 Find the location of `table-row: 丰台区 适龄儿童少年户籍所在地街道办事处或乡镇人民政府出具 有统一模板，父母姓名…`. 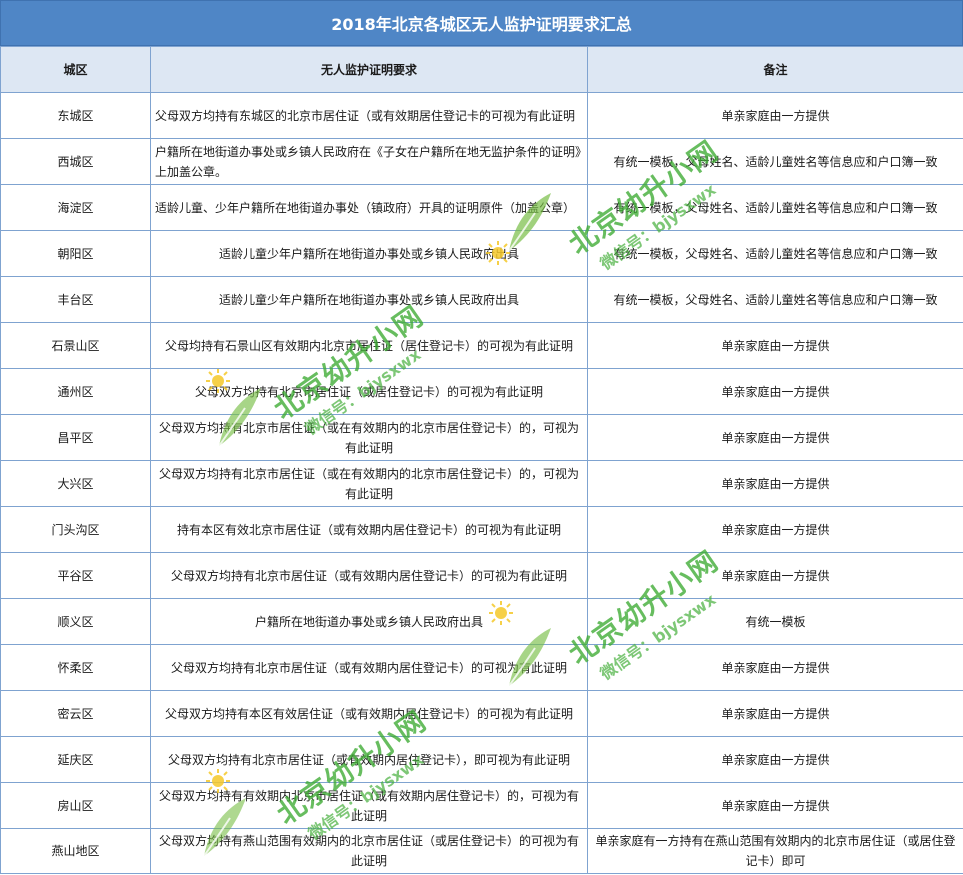

table-row: 丰台区 适龄儿童少年户籍所在地街道办事处或乡镇人民政府出具 有统一模板，父母姓名… is located at coordinates (481, 299).